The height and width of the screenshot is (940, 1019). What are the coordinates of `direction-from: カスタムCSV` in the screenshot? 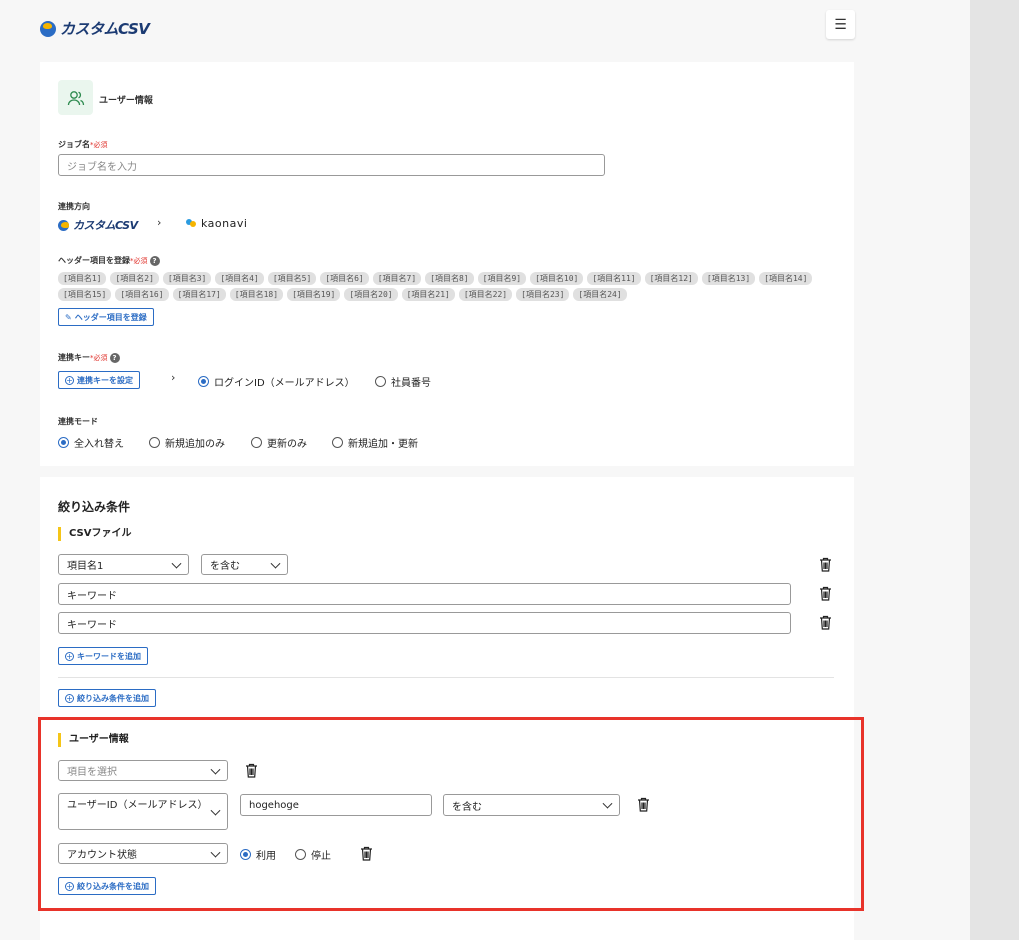 It's located at (98, 225).